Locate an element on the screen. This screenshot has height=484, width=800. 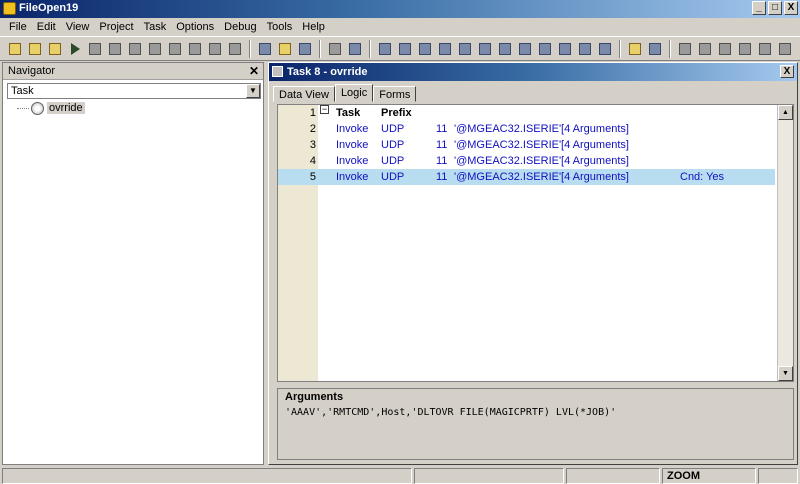
task-tabs: Data View Logic Forms is located at coordinates (345, 93).